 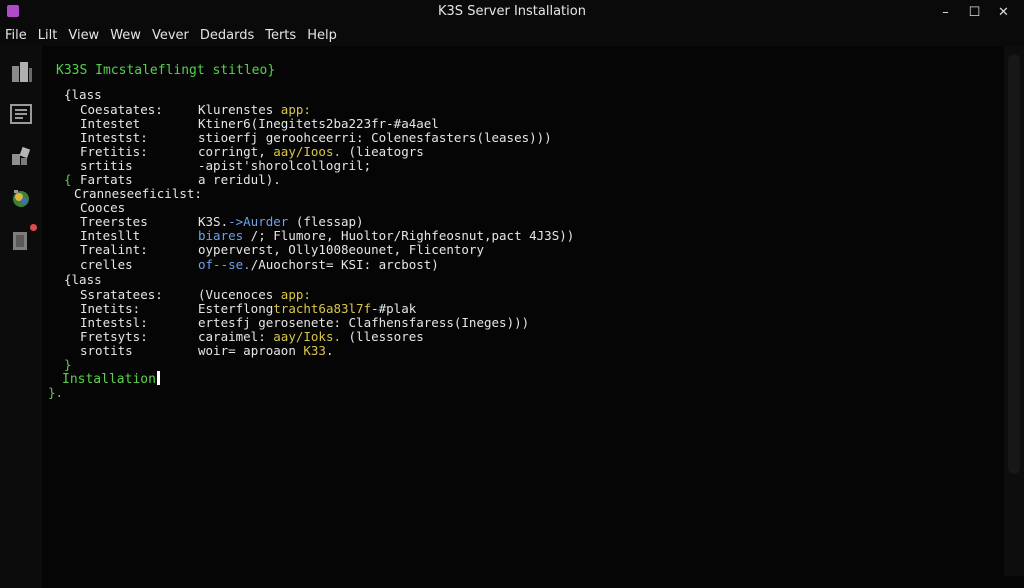 I want to click on menu-edit: Lilt, so click(x=48, y=35).